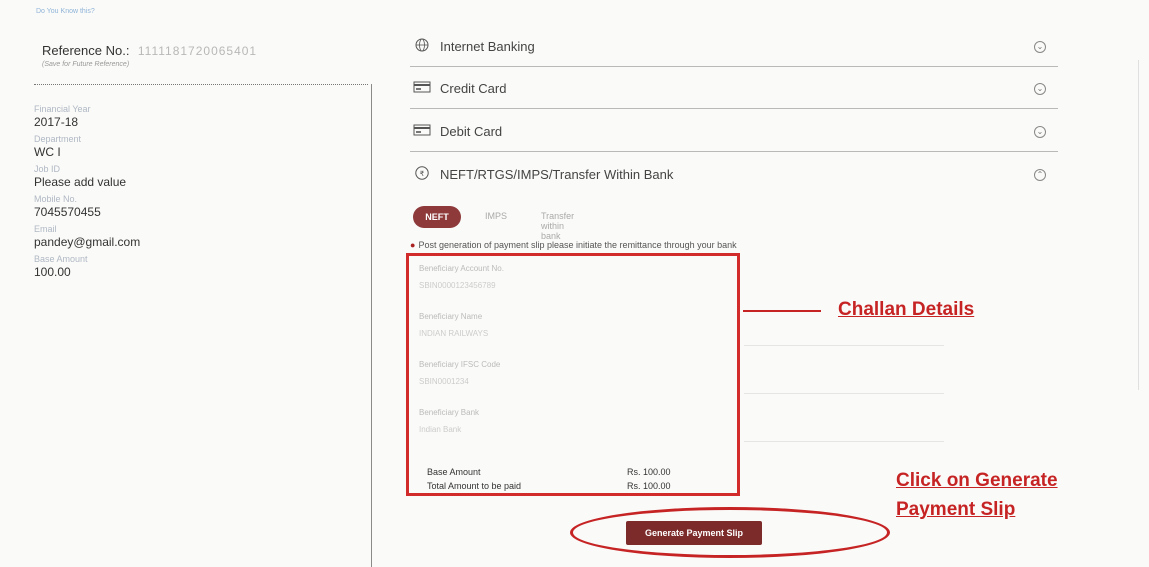 The image size is (1149, 567). What do you see at coordinates (734, 131) in the screenshot?
I see `accordion-debit-card: Debit Card ⌄` at bounding box center [734, 131].